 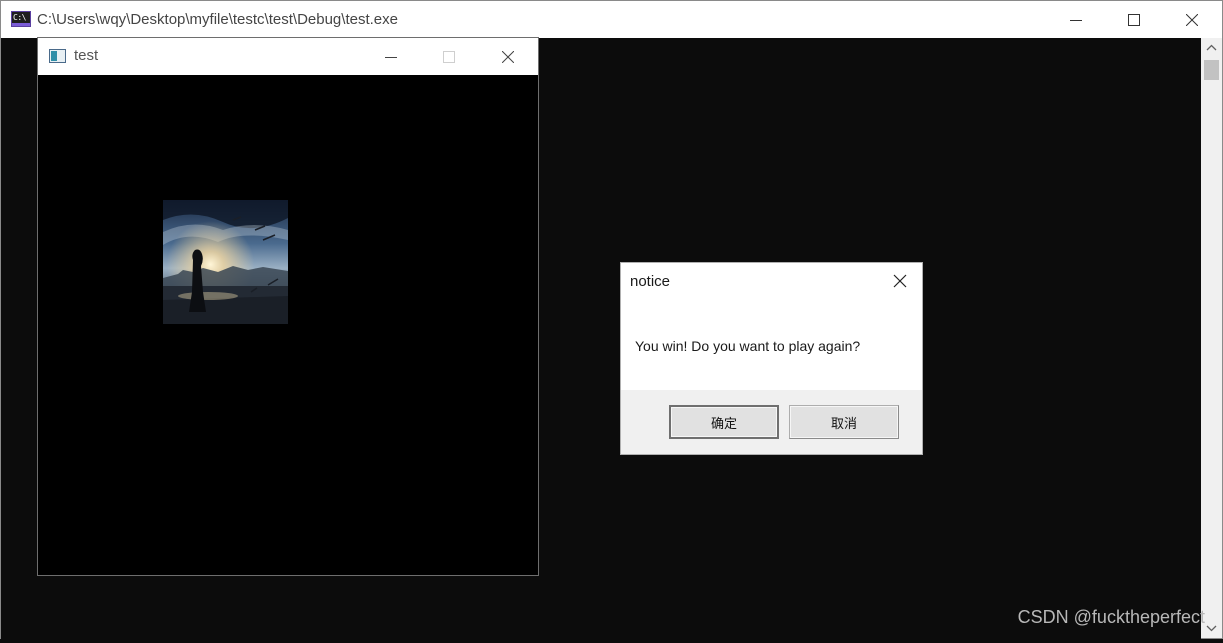 I want to click on game-window-title: test, so click(x=86, y=55).